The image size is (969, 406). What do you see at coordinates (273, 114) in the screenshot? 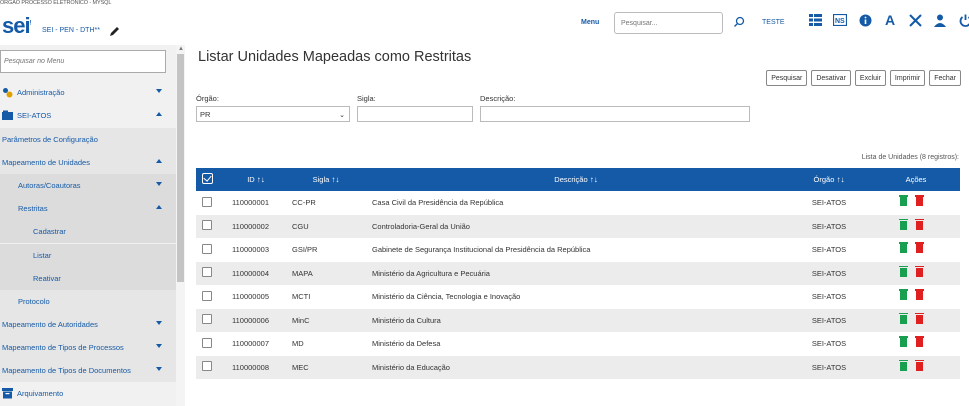
I see `orgao-select: PR ⌄` at bounding box center [273, 114].